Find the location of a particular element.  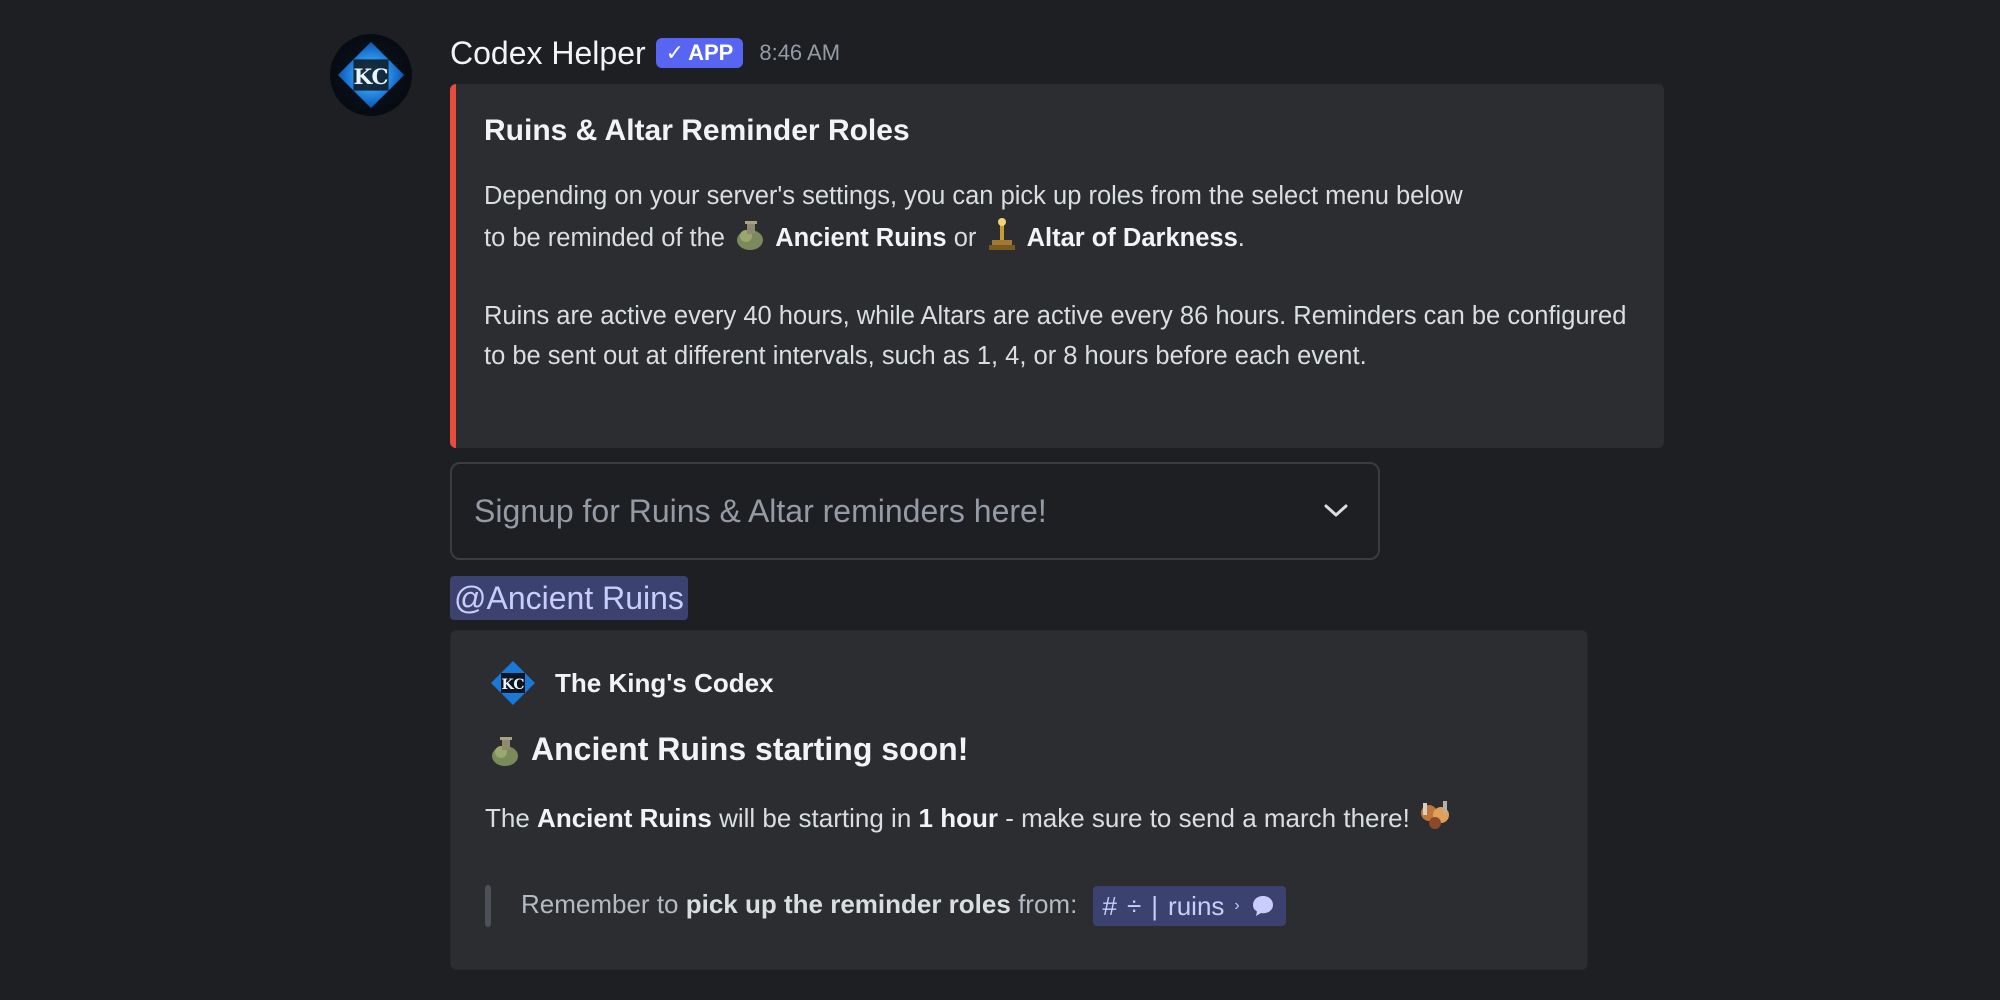

quote-post: from: is located at coordinates (1048, 903).